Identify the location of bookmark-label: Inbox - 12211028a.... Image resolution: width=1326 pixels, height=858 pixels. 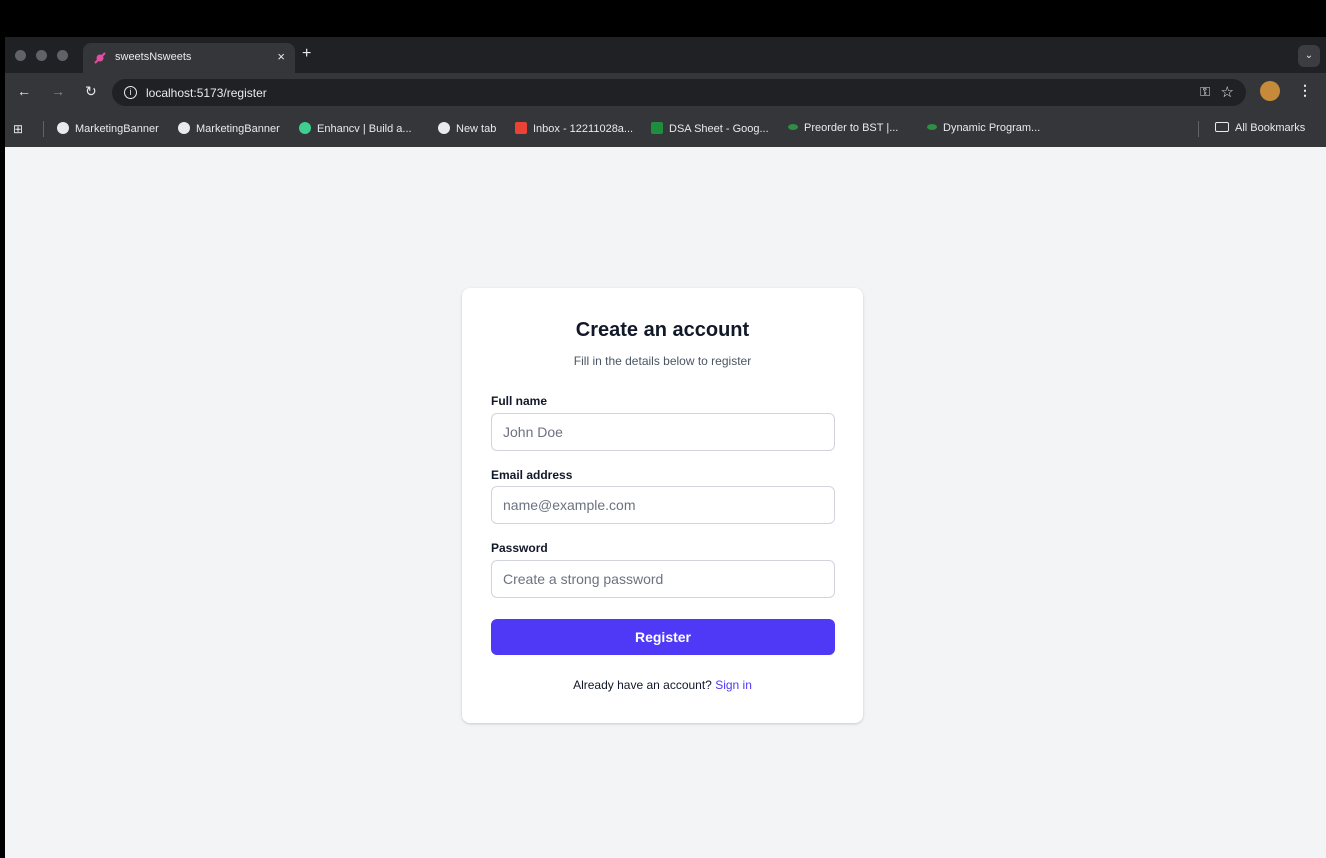
(583, 129).